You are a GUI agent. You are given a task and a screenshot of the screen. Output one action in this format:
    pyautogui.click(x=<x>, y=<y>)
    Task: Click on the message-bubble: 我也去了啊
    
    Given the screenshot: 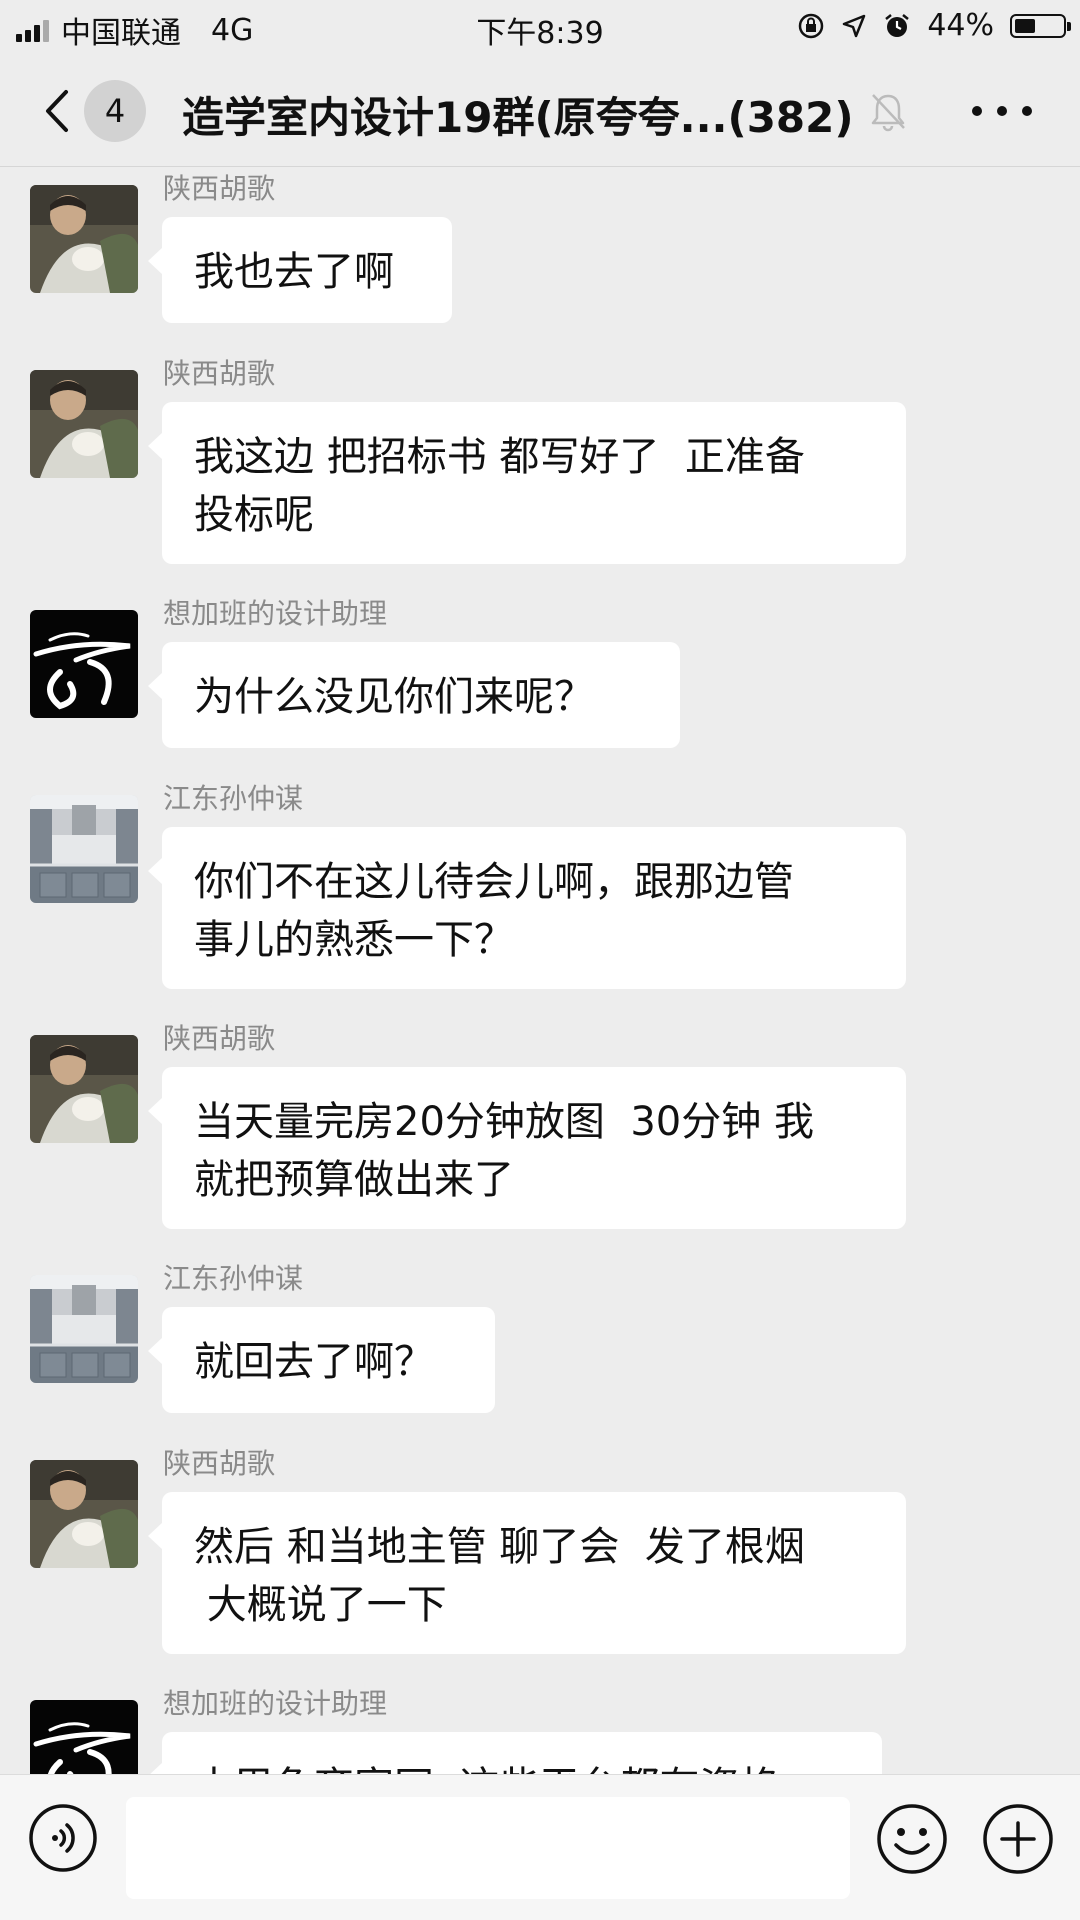 What is the action you would take?
    pyautogui.click(x=300, y=270)
    